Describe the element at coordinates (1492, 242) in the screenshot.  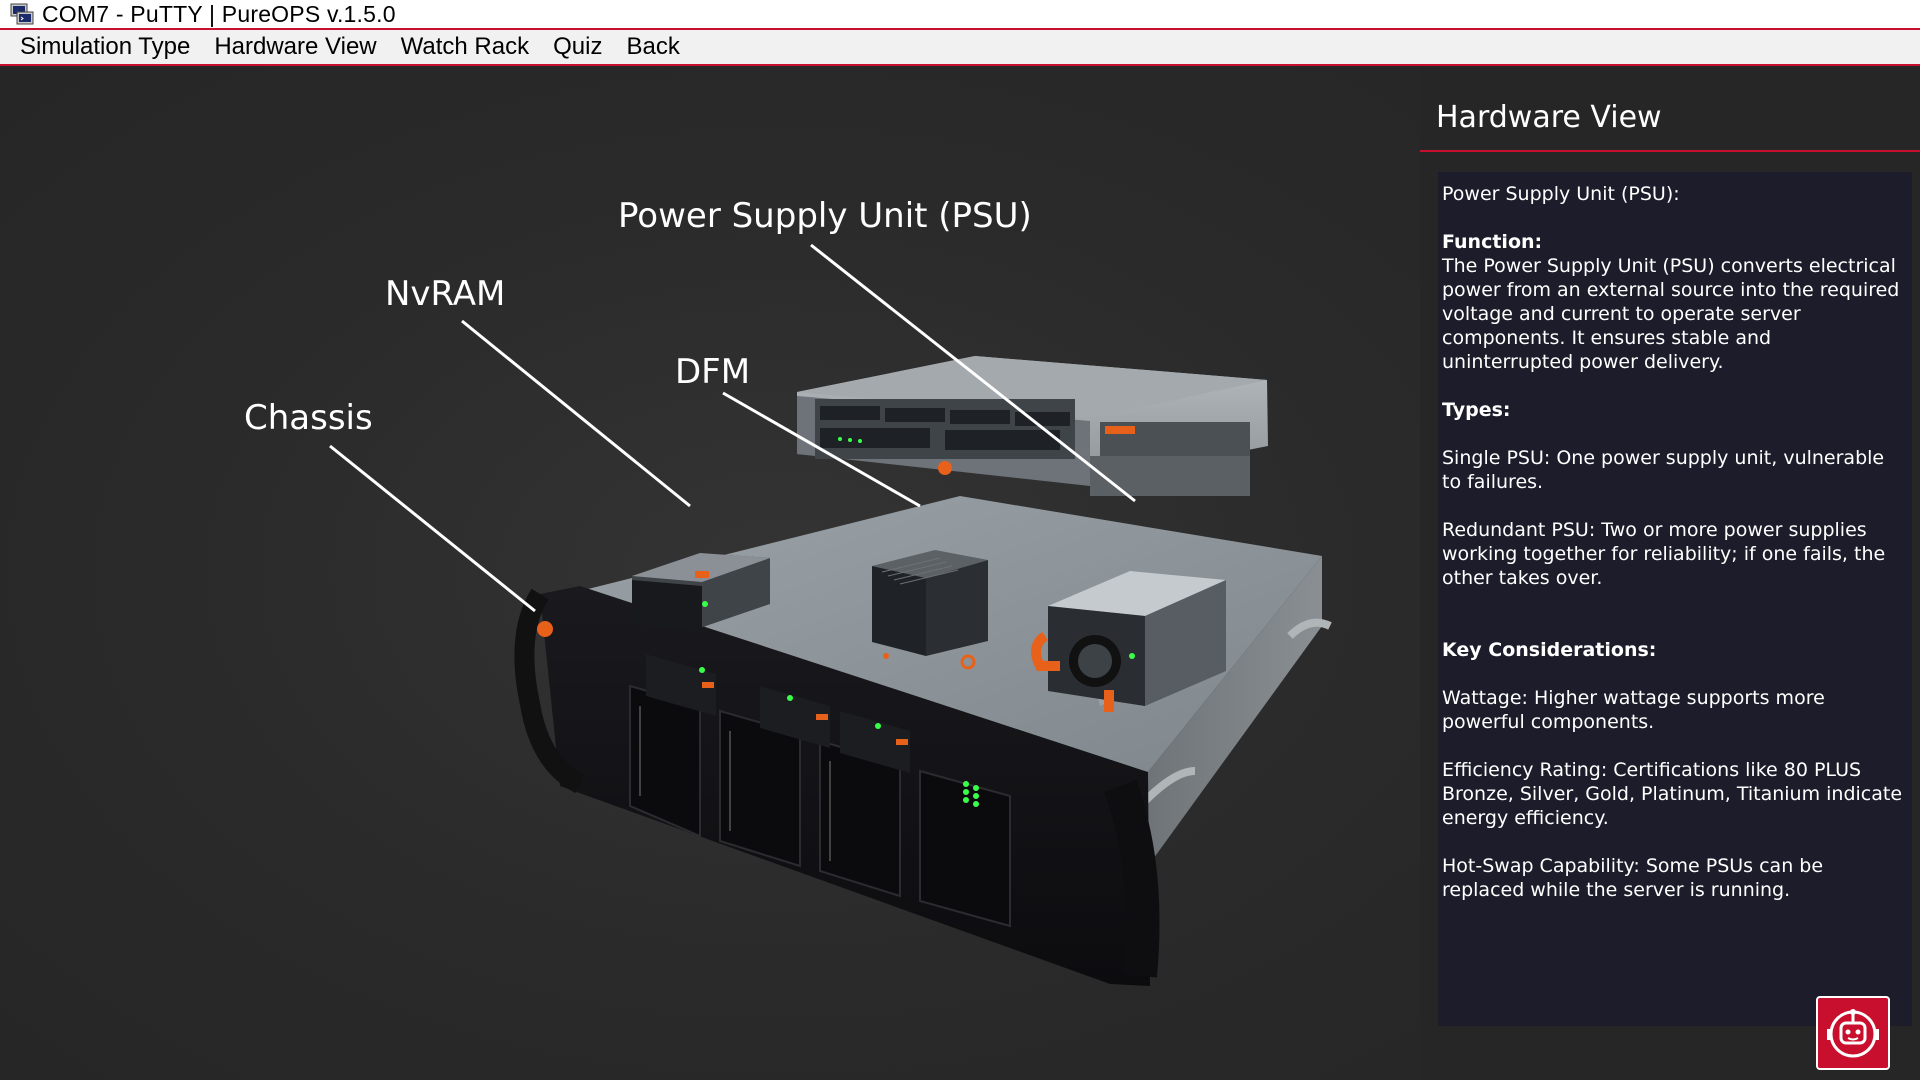
I see `function-heading: Function:` at that location.